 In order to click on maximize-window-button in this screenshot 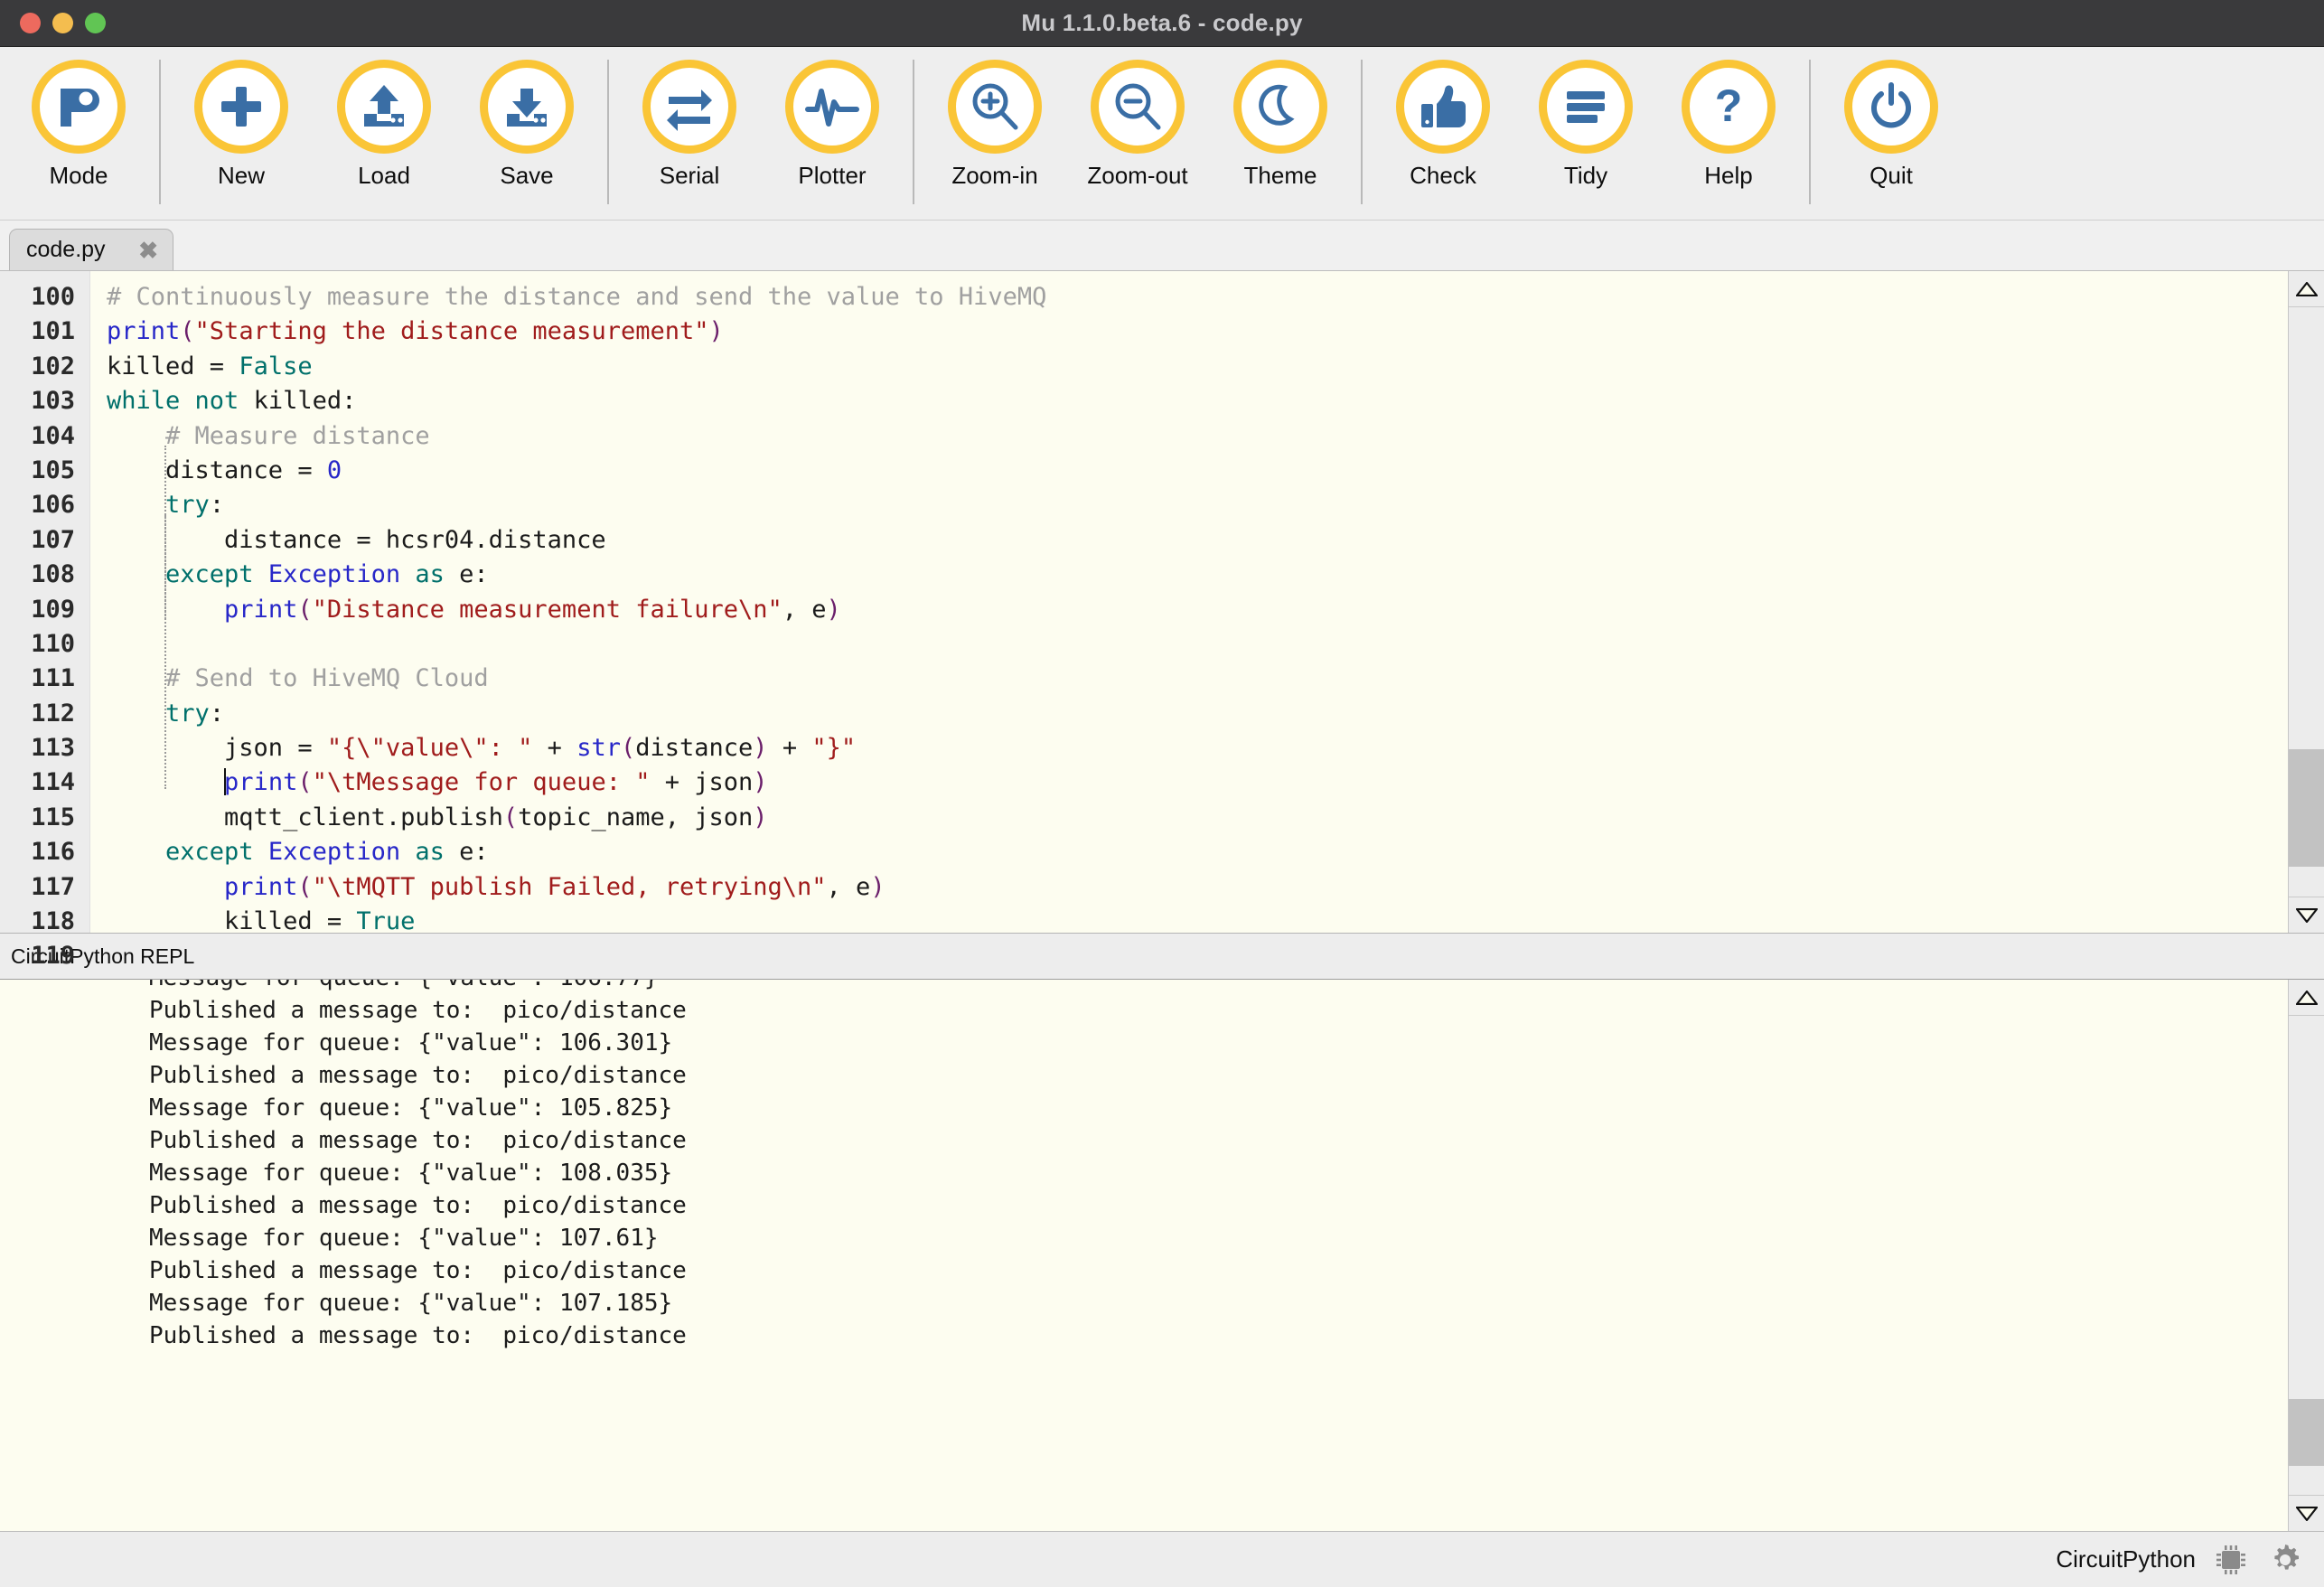, I will do `click(95, 23)`.